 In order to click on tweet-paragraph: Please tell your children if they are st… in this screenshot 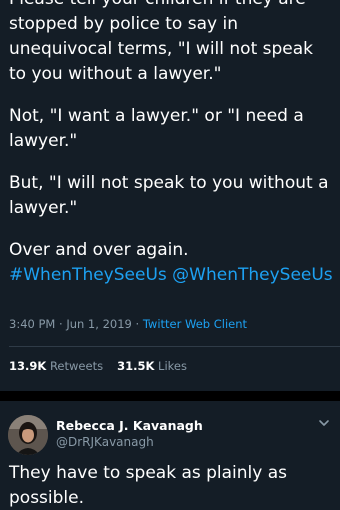, I will do `click(161, 42)`.